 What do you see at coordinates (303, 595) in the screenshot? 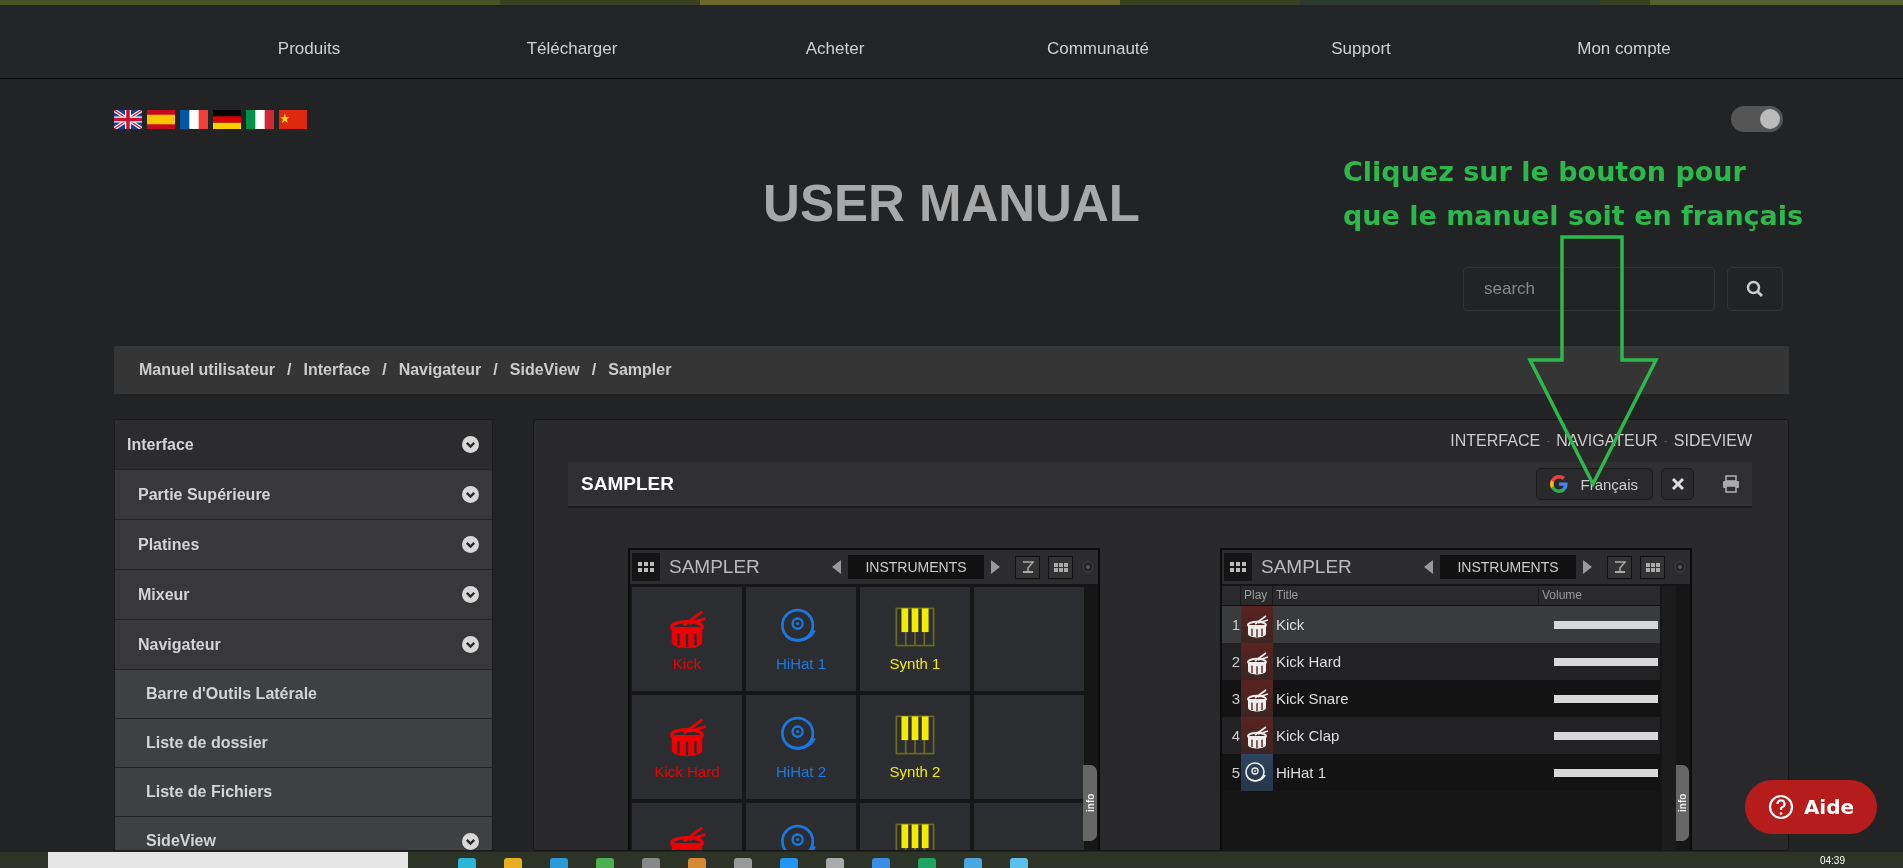
I see `sidebar-item: Mixeur` at bounding box center [303, 595].